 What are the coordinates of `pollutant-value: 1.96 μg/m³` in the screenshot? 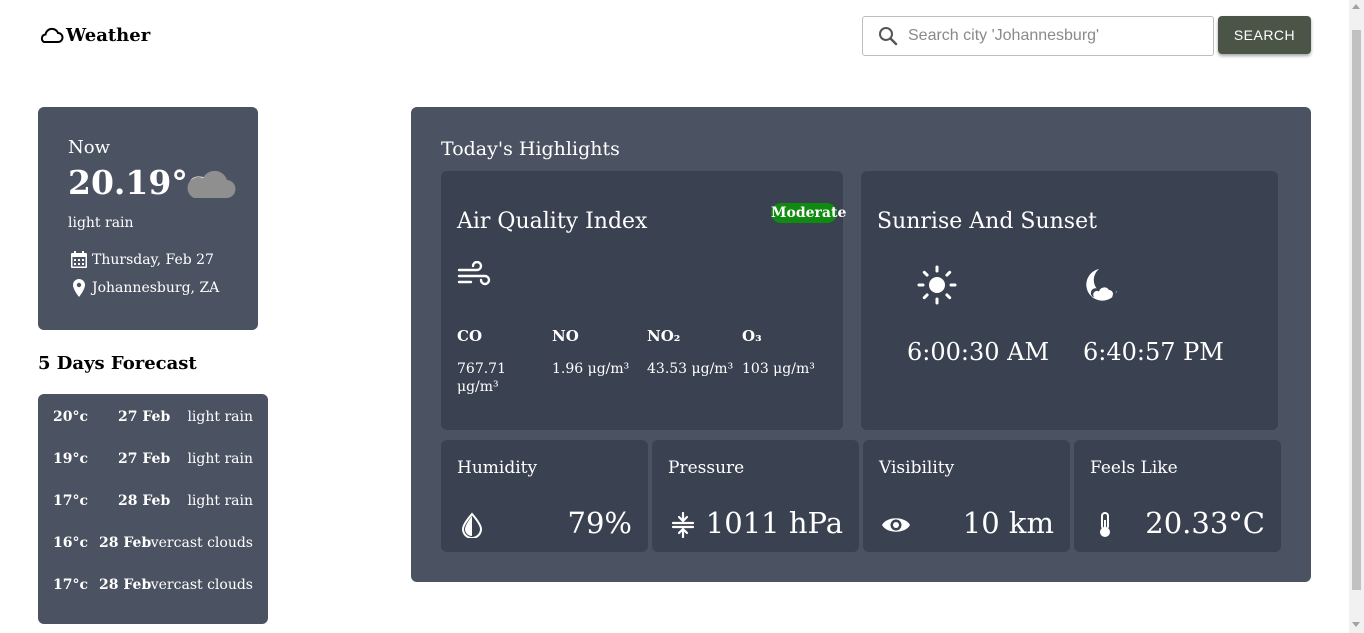 It's located at (591, 369).